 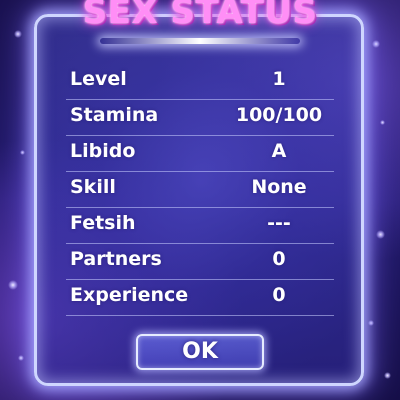 I want to click on stat-label: Partners, so click(x=116, y=259).